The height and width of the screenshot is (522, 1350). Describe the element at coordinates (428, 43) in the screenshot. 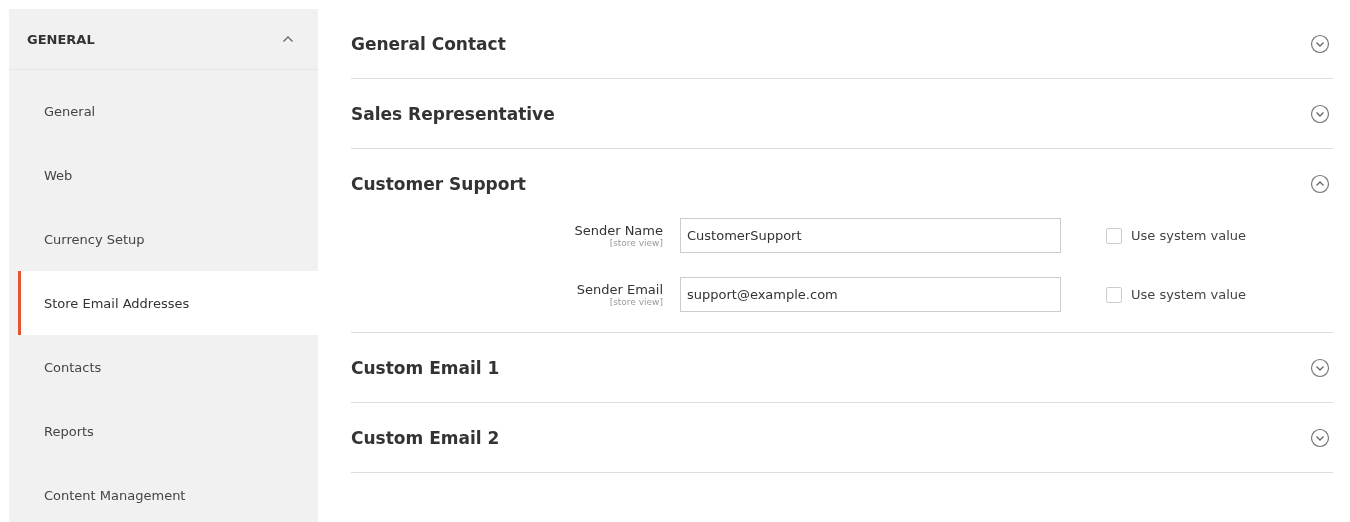

I see `section-title: General Contact` at that location.